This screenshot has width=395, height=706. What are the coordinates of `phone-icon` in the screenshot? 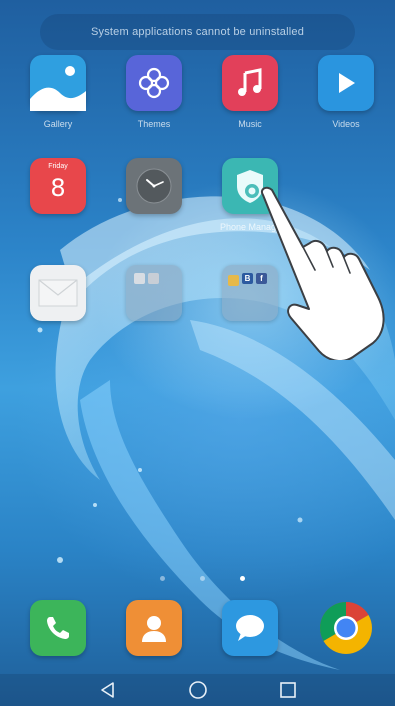 It's located at (58, 628).